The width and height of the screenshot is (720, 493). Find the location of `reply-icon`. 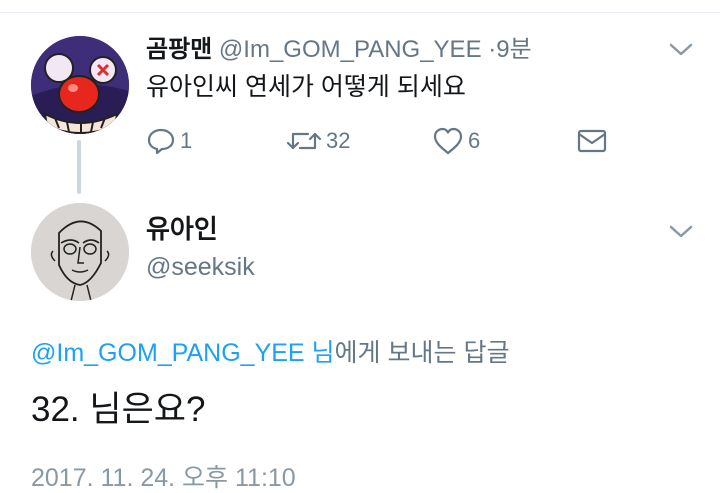

reply-icon is located at coordinates (161, 141).